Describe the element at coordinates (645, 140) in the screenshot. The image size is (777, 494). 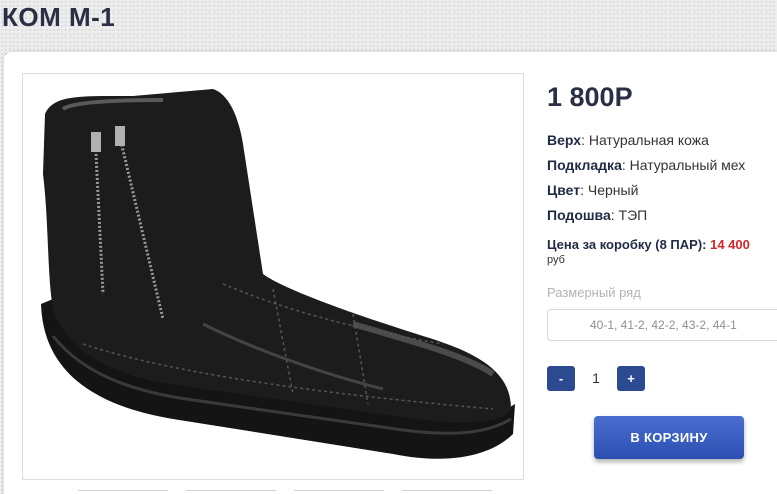
I see `spec-value: : Натуральная кожа` at that location.